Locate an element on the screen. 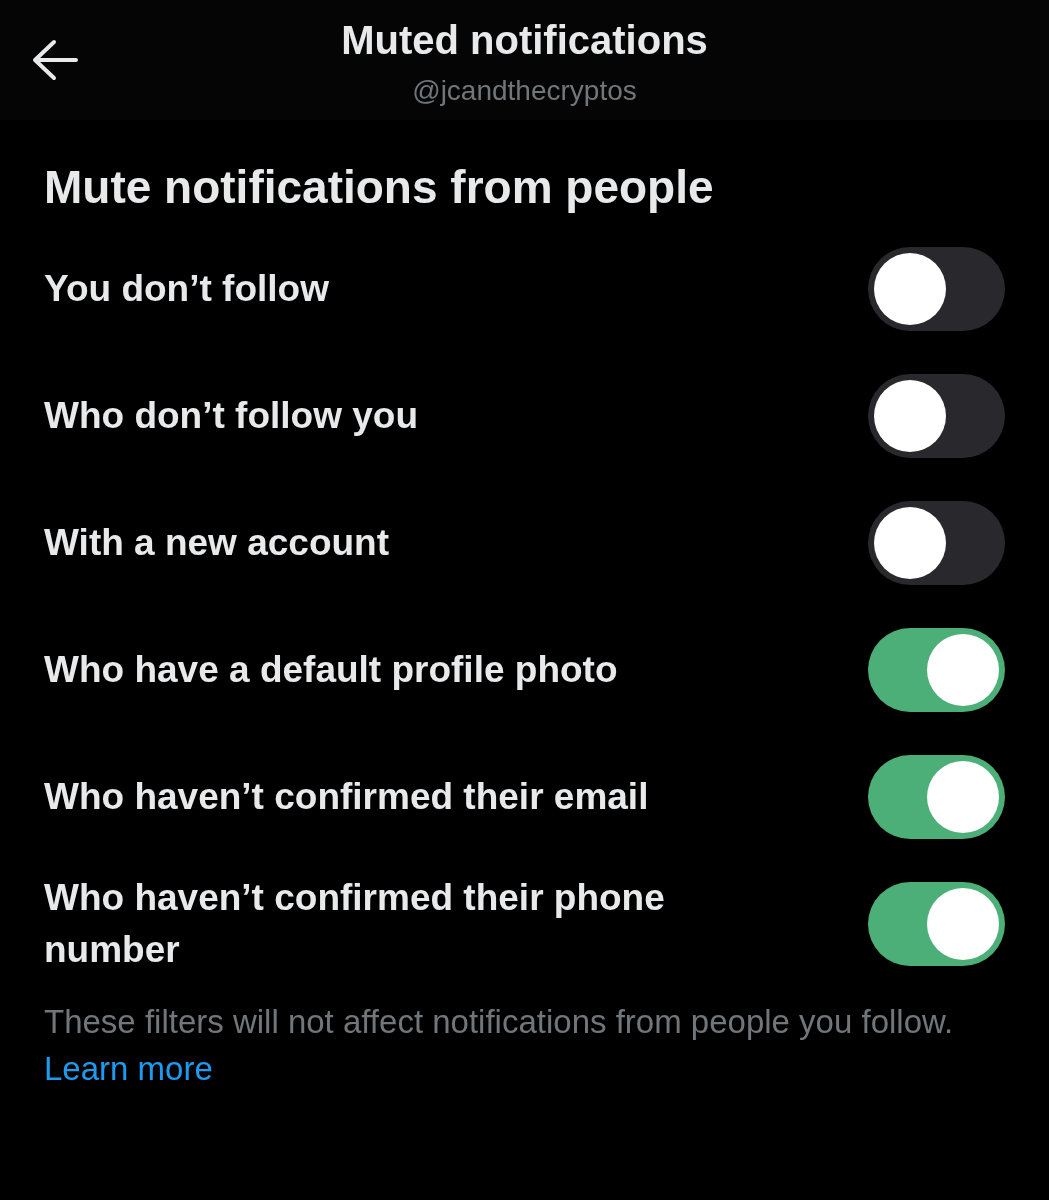 The width and height of the screenshot is (1049, 1200). back-arrow-icon is located at coordinates (55, 60).